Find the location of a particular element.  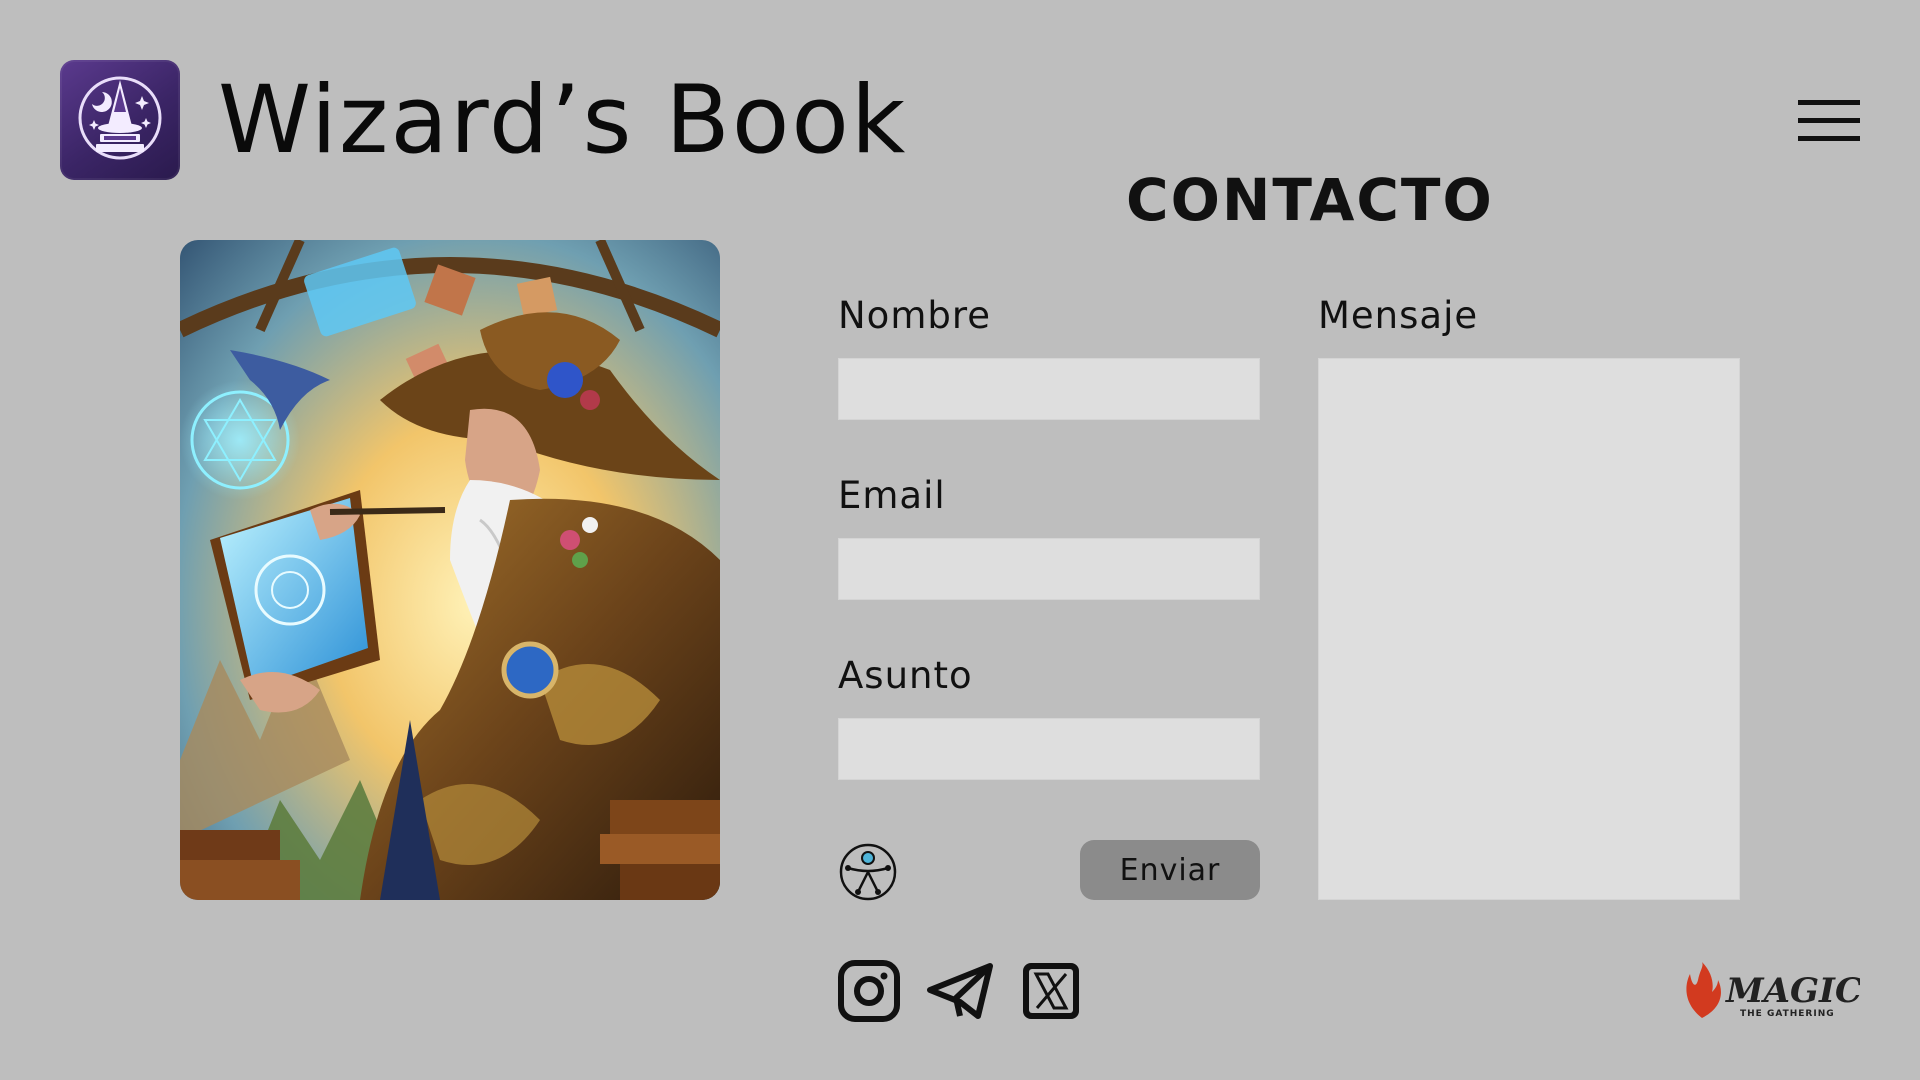

menu-bar-middle is located at coordinates (1829, 120).